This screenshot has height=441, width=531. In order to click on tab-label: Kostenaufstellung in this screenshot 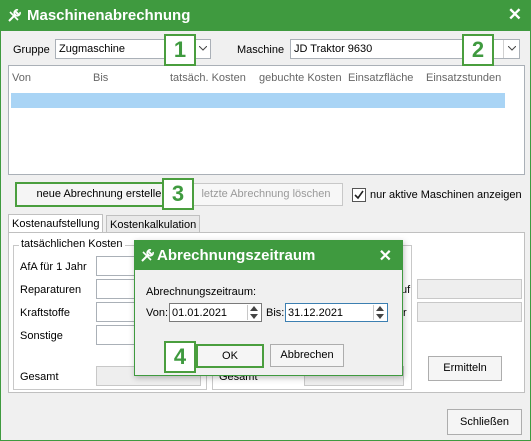, I will do `click(56, 224)`.